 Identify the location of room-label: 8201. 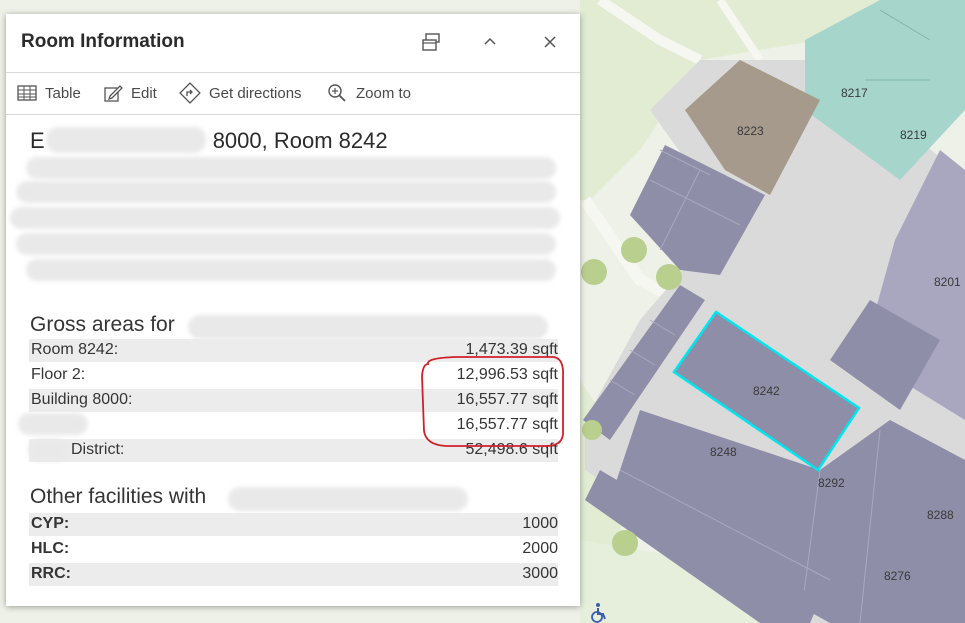
(947, 282).